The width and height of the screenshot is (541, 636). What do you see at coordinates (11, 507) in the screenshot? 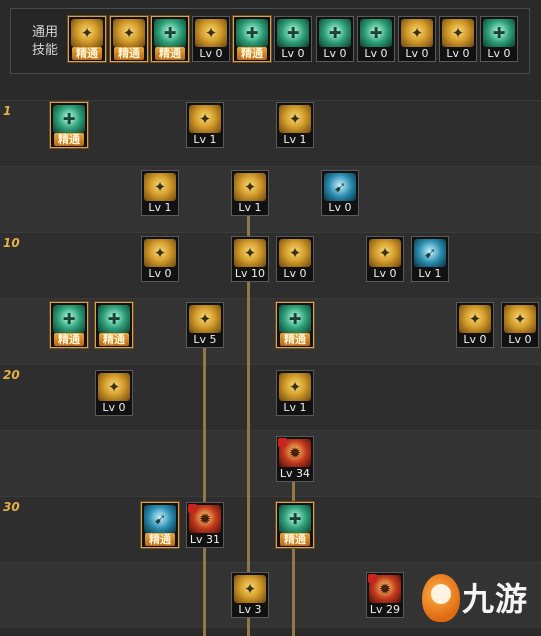
I see `level-marker-30: 30` at bounding box center [11, 507].